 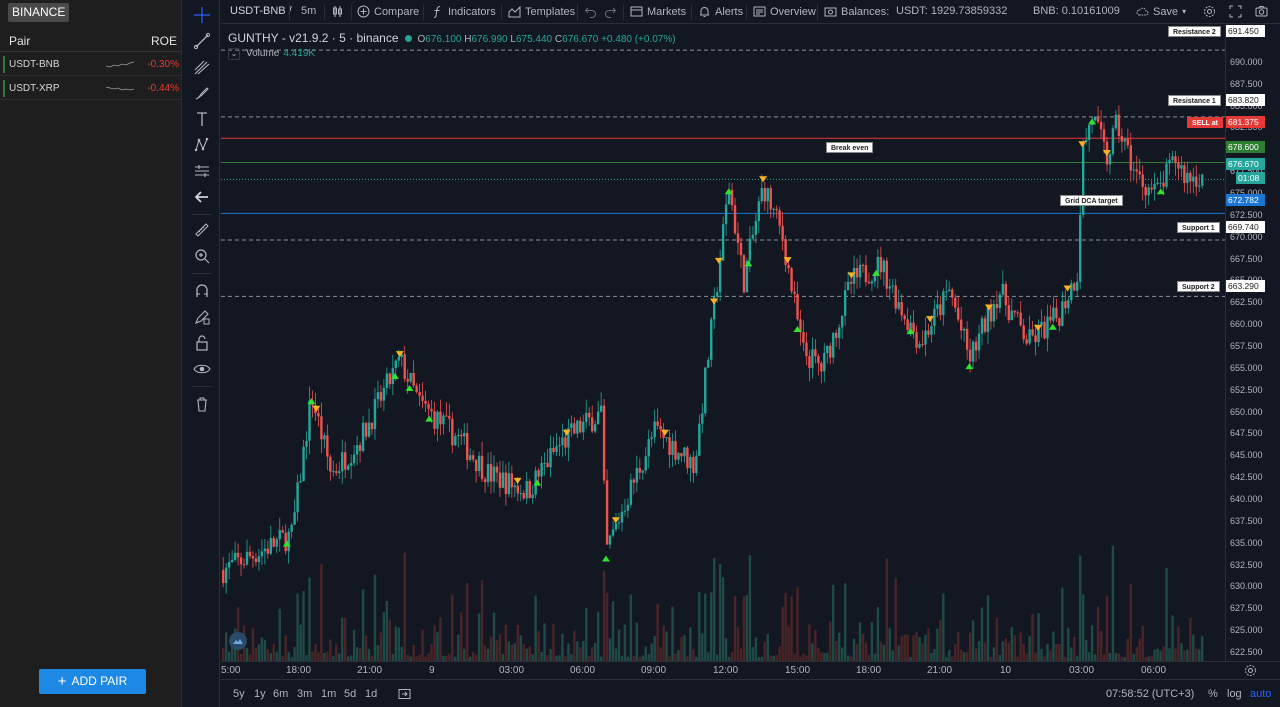 What do you see at coordinates (234, 54) in the screenshot?
I see `collapse-chevron-icon: ⌄` at bounding box center [234, 54].